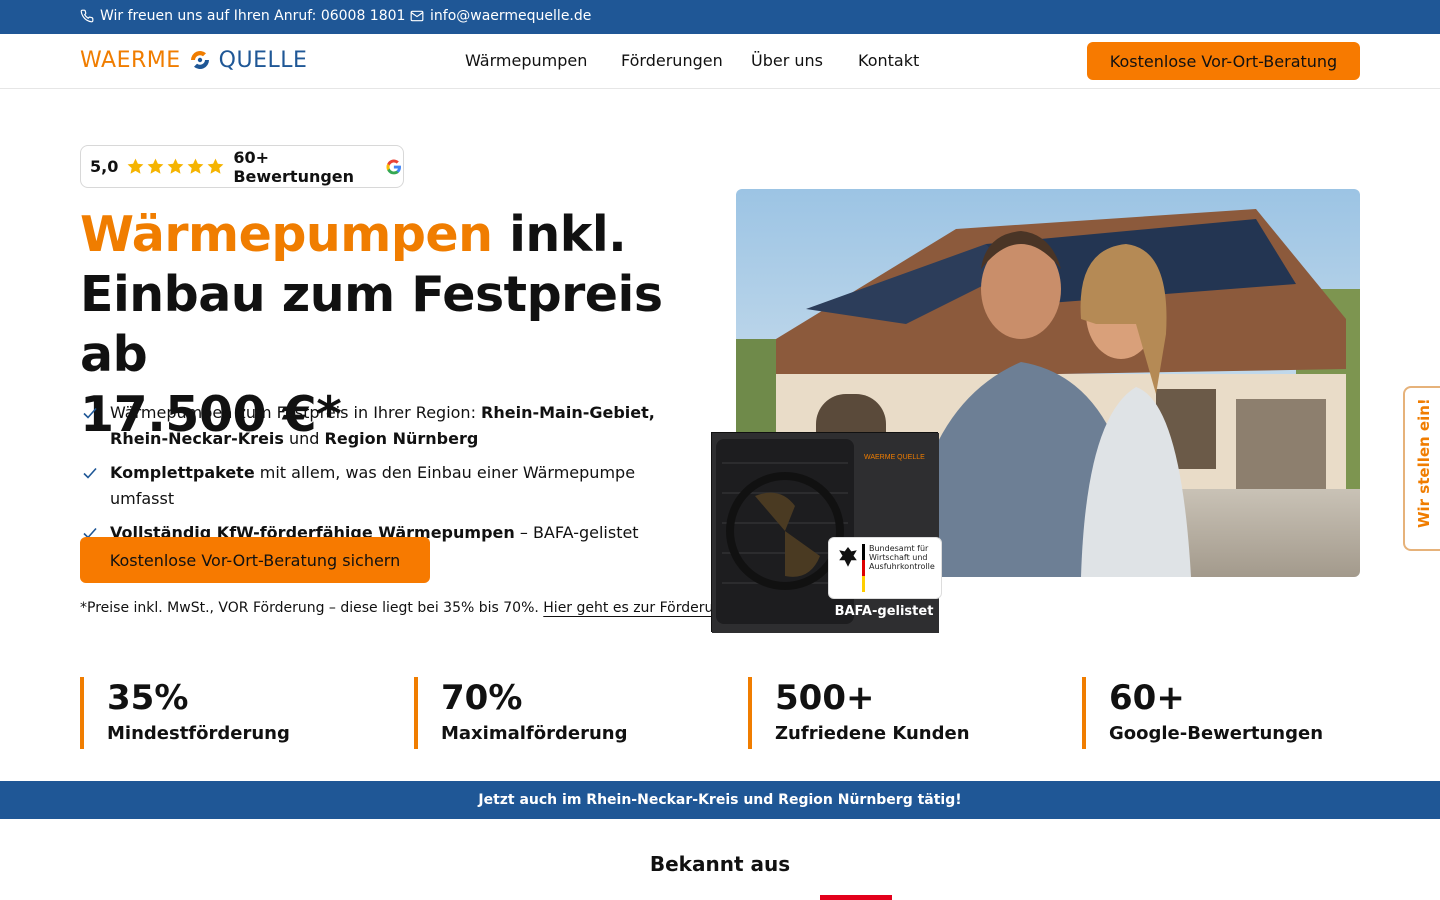 This screenshot has height=900, width=1440. I want to click on press-logo-partial, so click(856, 897).